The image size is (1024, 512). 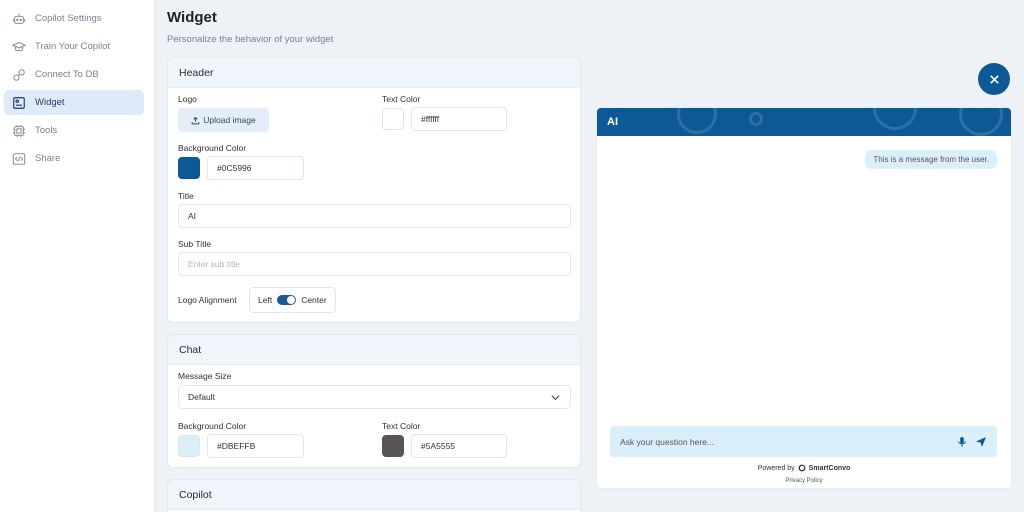 I want to click on send-icon, so click(x=981, y=442).